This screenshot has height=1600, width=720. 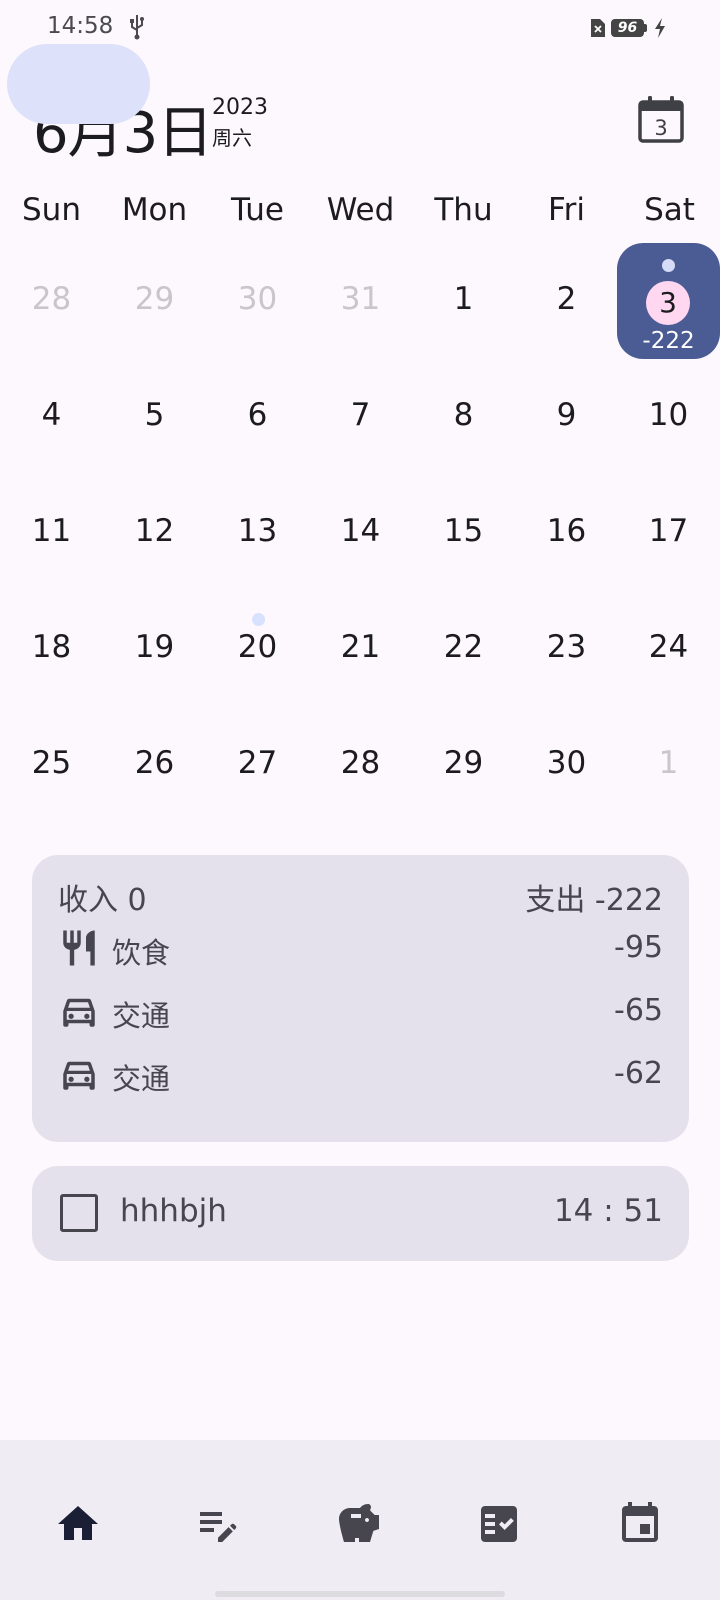 What do you see at coordinates (668, 417) in the screenshot?
I see `day-cell: 10` at bounding box center [668, 417].